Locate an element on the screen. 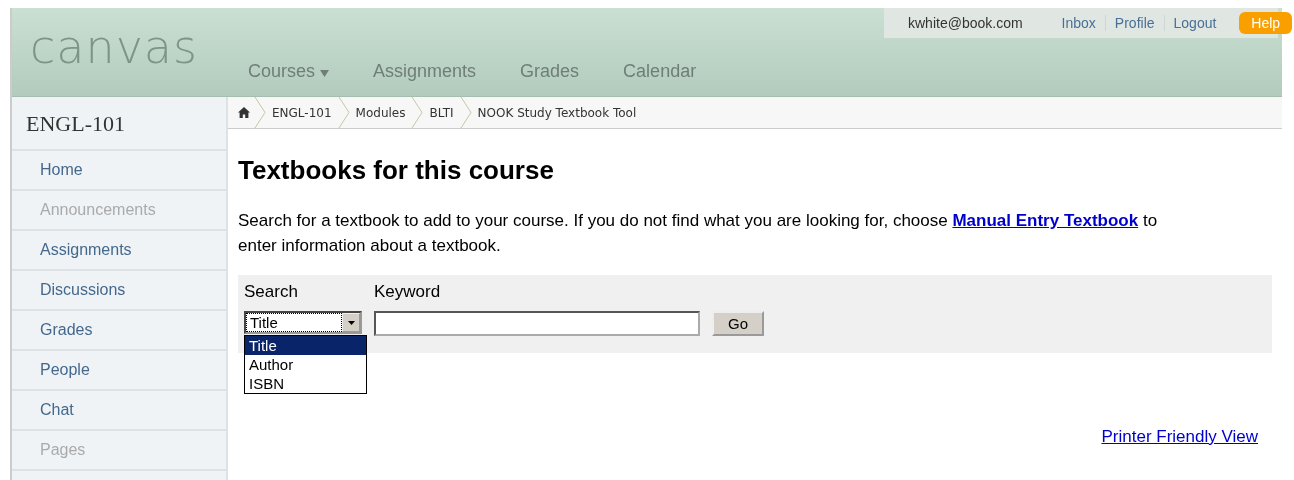  user-link: Profile is located at coordinates (1134, 23).